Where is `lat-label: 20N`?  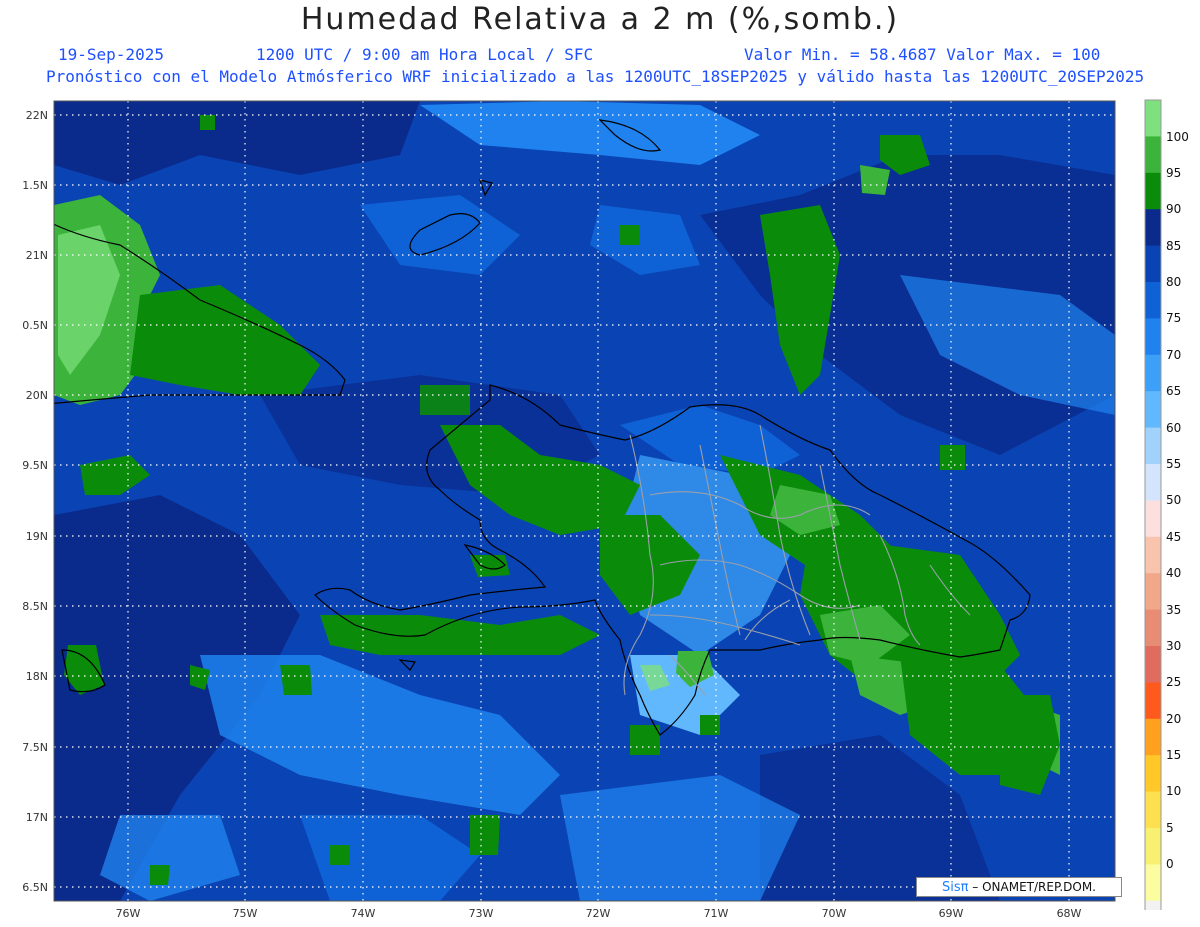 lat-label: 20N is located at coordinates (37, 395).